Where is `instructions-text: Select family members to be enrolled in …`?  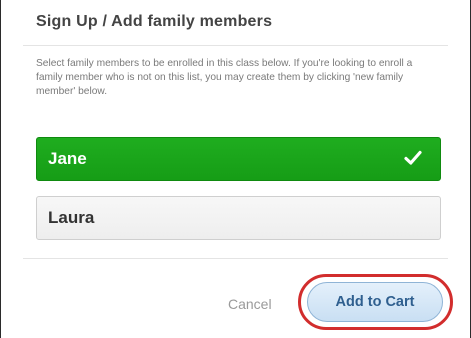
instructions-text: Select family members to be enrolled in … is located at coordinates (224, 77).